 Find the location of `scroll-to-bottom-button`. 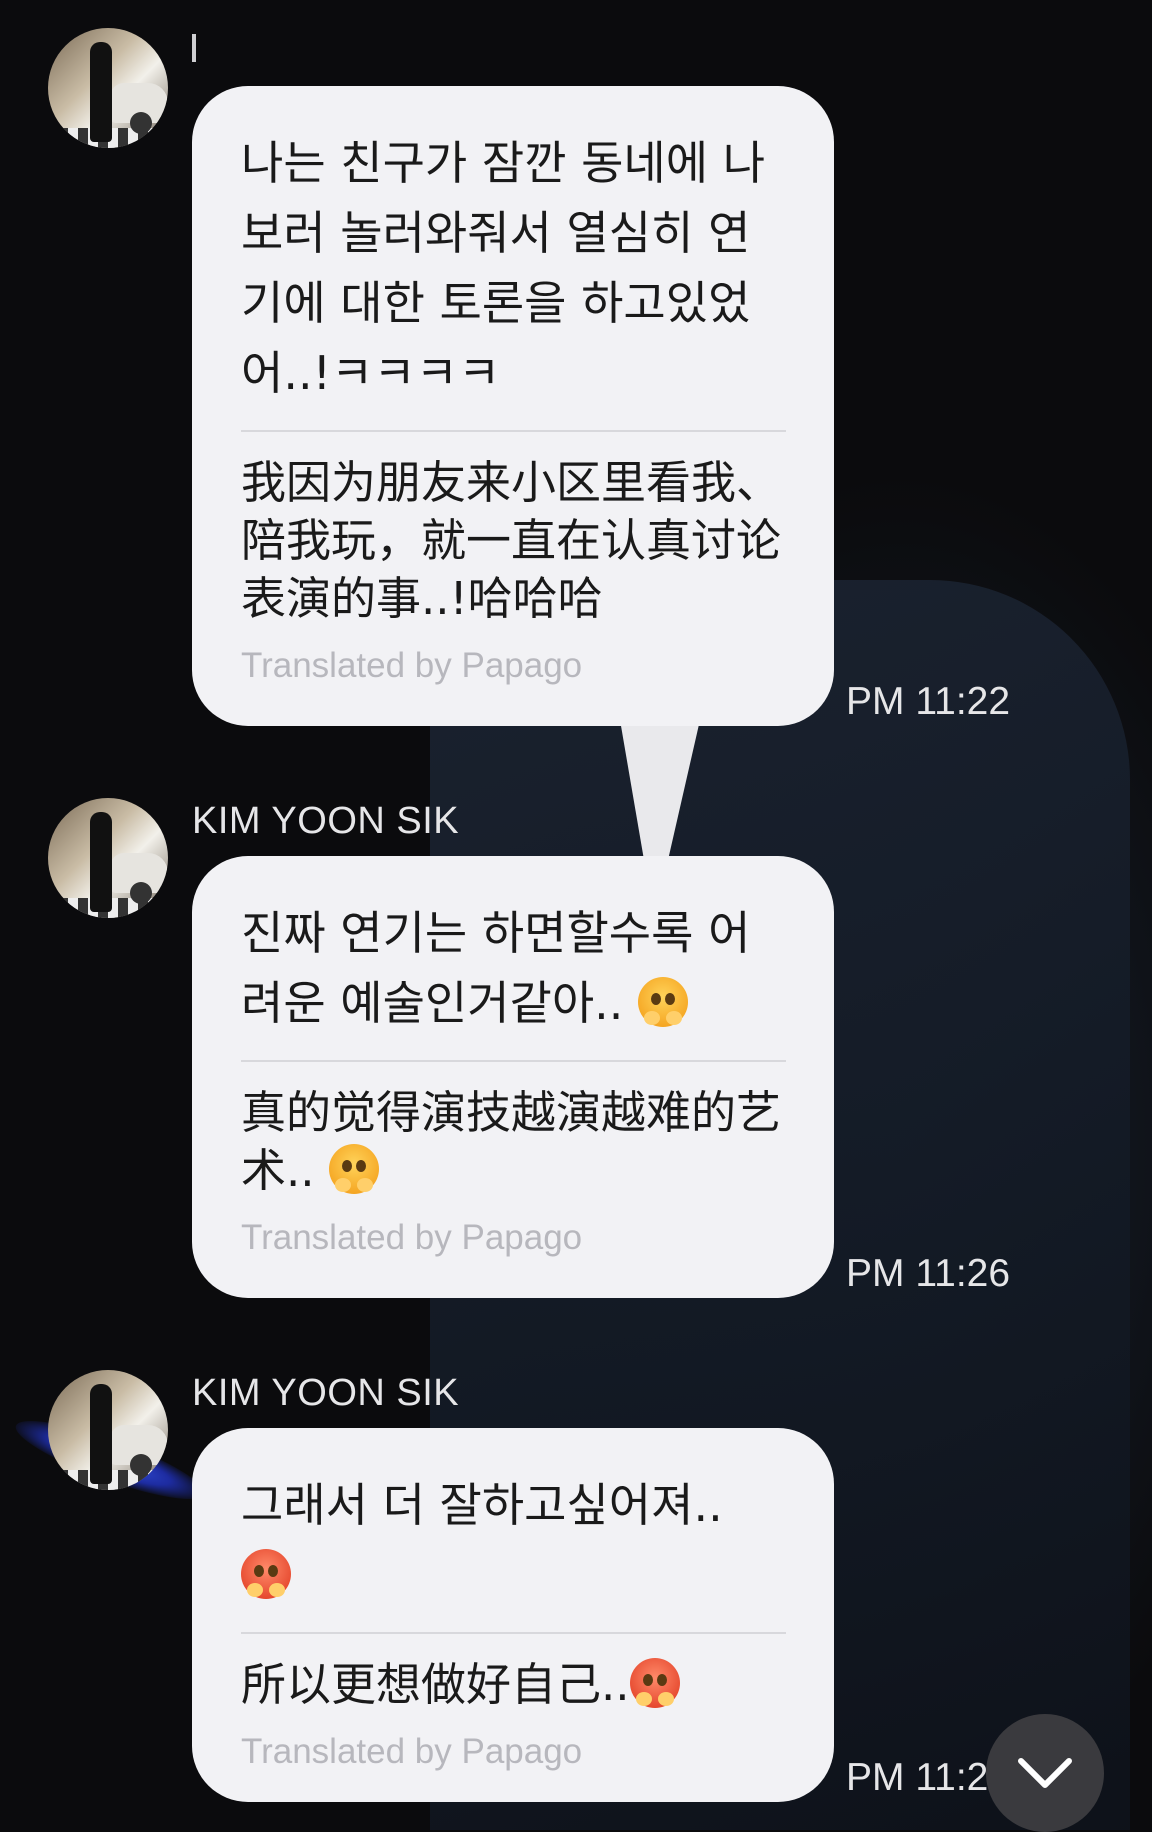

scroll-to-bottom-button is located at coordinates (1045, 1773).